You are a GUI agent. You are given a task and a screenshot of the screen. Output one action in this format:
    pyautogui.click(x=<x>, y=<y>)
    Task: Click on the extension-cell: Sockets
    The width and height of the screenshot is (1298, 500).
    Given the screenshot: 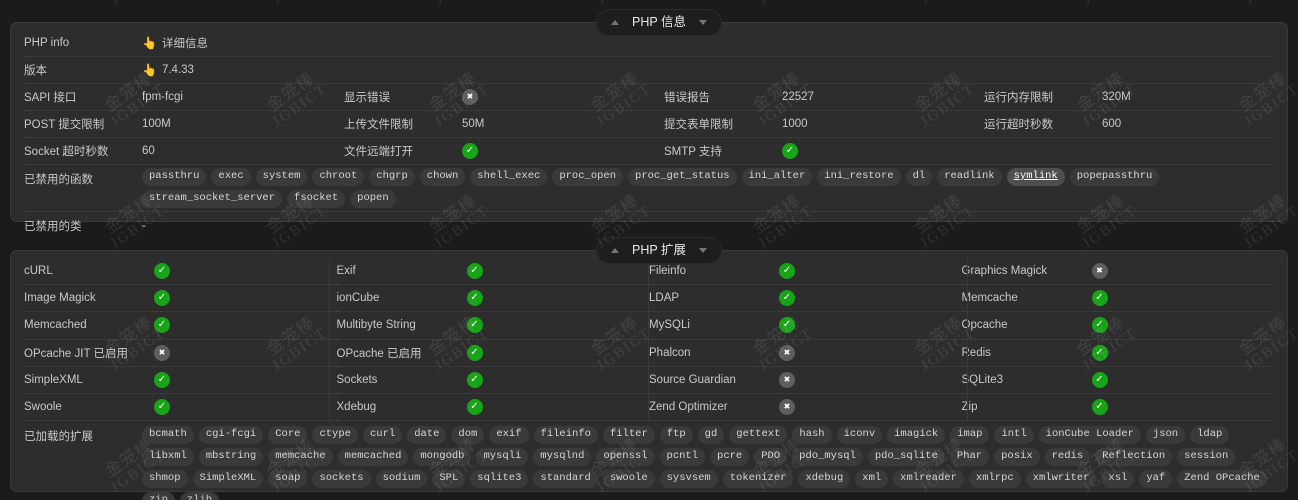 What is the action you would take?
    pyautogui.click(x=492, y=380)
    